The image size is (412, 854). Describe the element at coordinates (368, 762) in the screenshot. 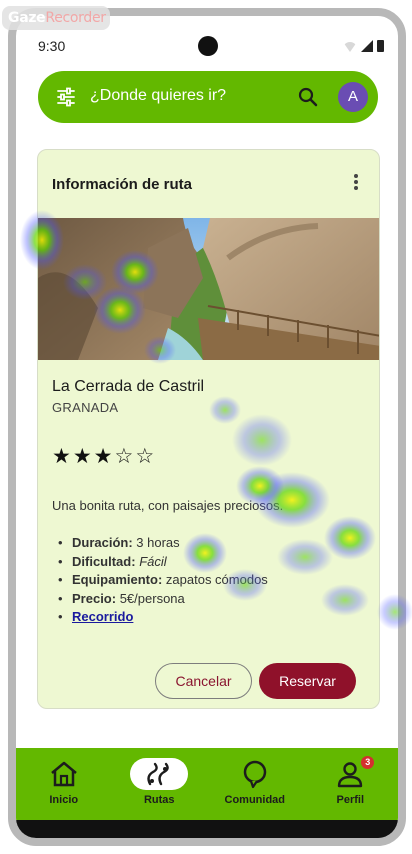

I see `notification-badge: 3` at that location.